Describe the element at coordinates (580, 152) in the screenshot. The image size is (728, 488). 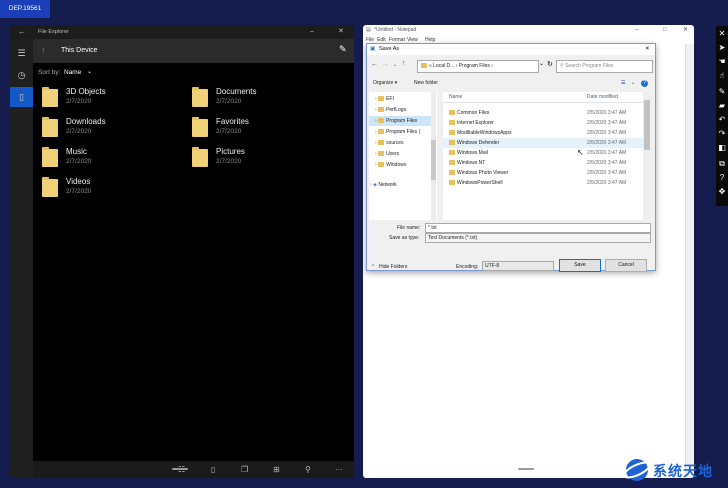
I see `mouse-cursor-icon: ↖` at that location.